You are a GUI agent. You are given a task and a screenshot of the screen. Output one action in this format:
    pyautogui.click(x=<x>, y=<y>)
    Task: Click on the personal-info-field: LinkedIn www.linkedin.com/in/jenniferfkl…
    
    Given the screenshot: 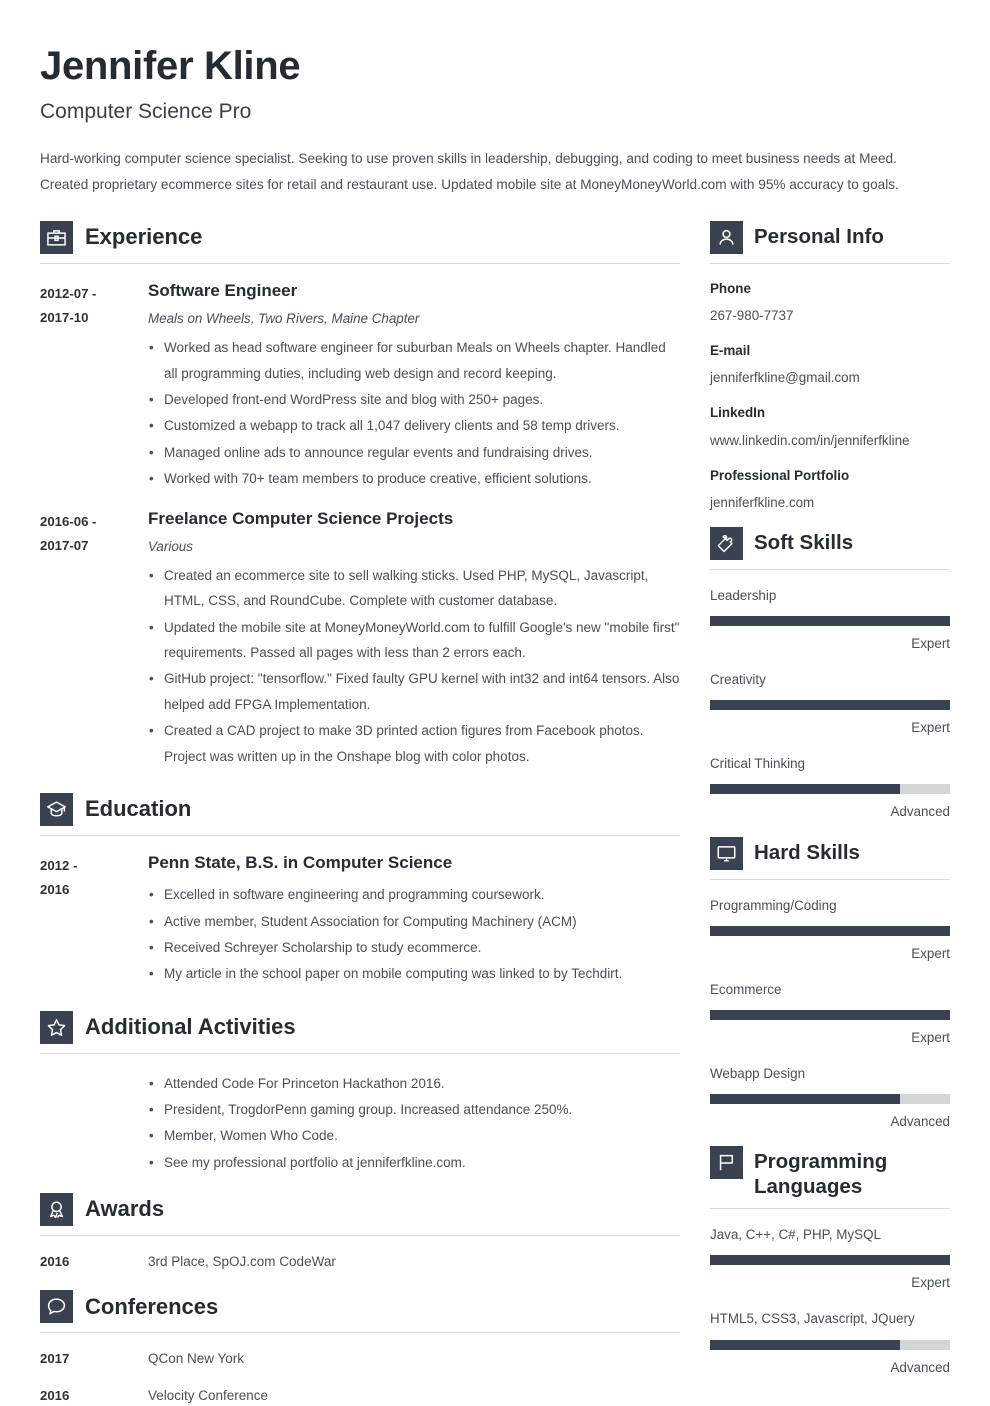 What is the action you would take?
    pyautogui.click(x=830, y=426)
    